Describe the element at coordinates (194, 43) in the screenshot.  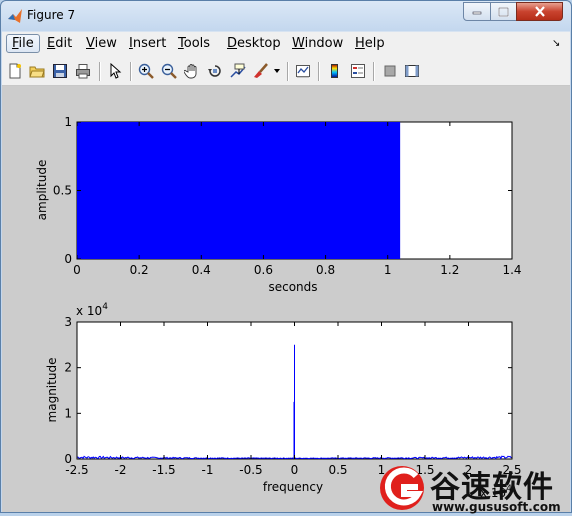
I see `menu-tools: Tools` at that location.